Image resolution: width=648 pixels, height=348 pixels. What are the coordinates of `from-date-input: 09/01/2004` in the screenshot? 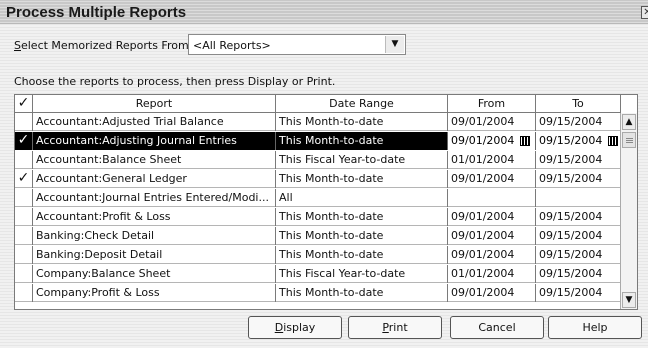 It's located at (492, 141).